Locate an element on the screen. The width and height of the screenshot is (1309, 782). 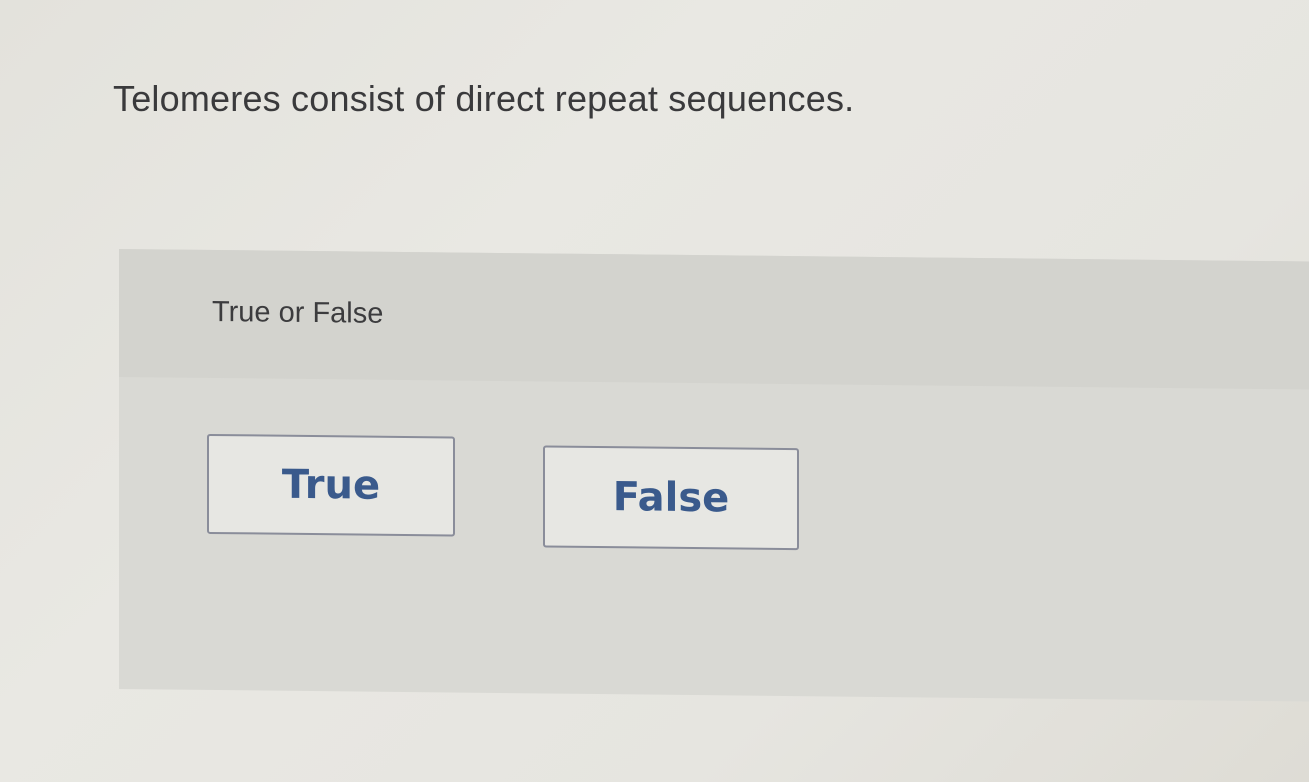
true-button: True is located at coordinates (331, 485).